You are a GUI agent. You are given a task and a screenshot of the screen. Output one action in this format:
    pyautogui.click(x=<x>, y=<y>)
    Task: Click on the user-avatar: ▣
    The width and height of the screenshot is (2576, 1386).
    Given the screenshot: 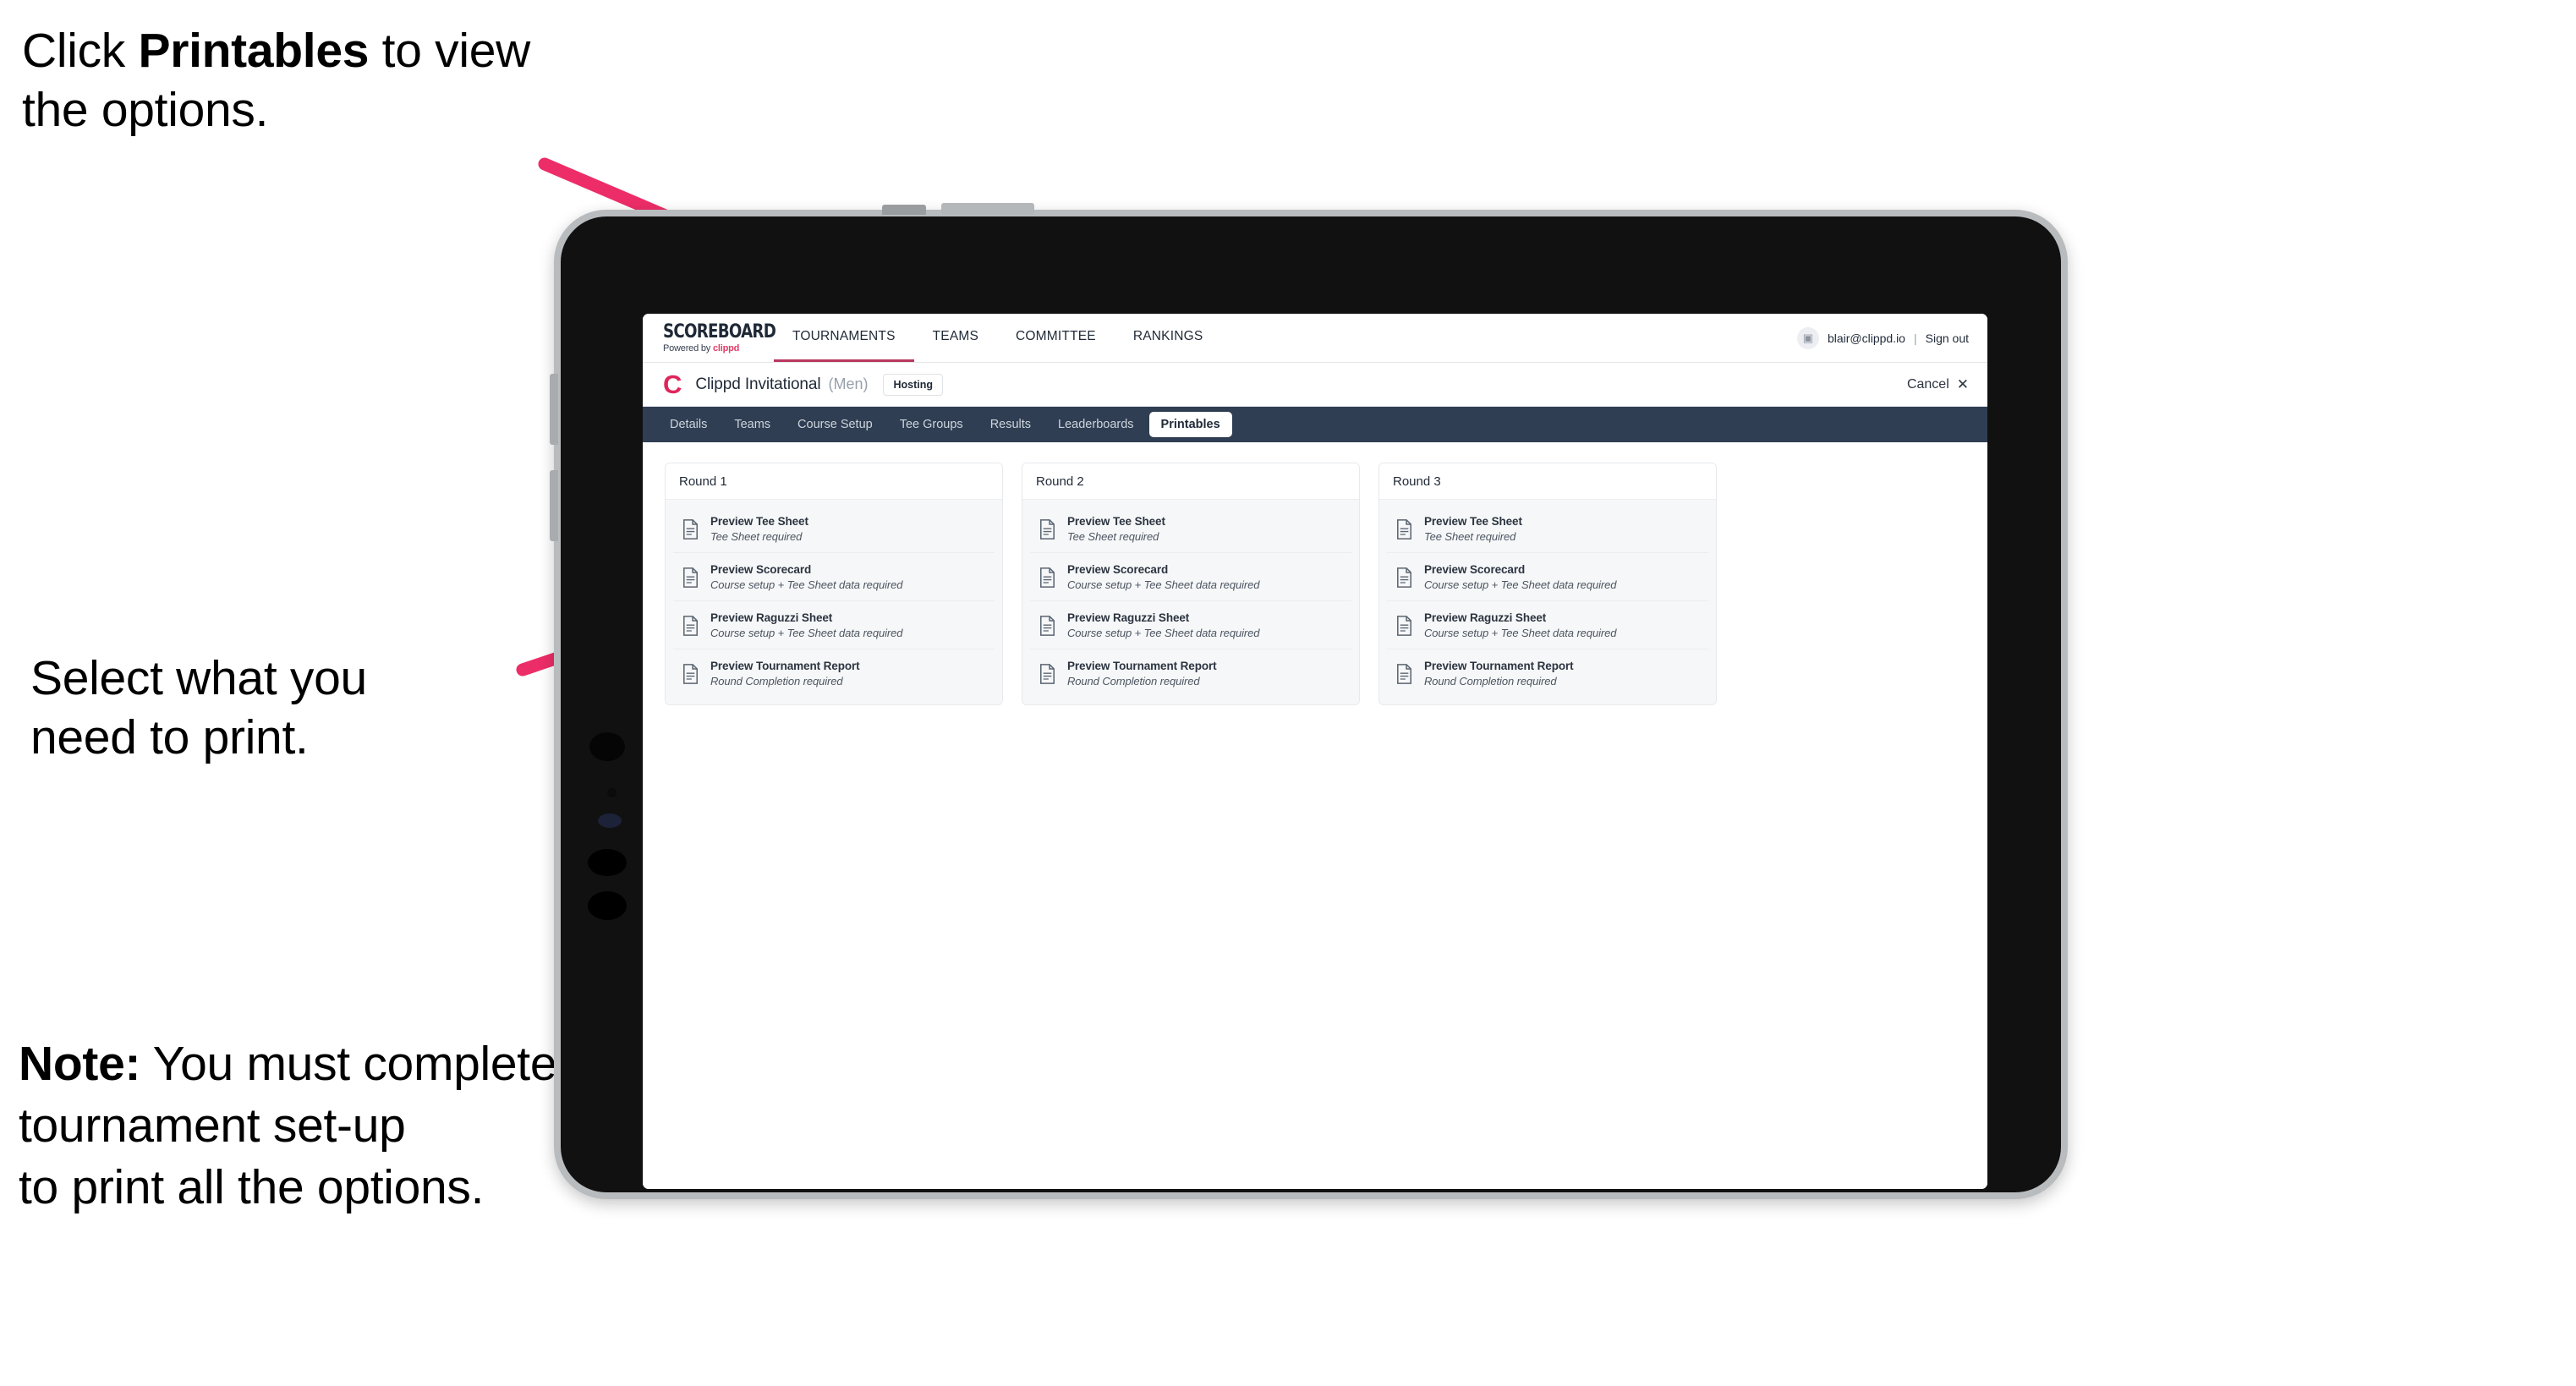 What is the action you would take?
    pyautogui.click(x=1807, y=337)
    